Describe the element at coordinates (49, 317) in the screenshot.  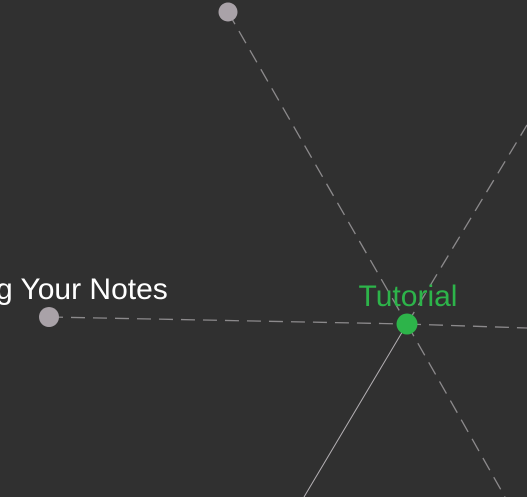
I see `getting-your-notes-node` at that location.